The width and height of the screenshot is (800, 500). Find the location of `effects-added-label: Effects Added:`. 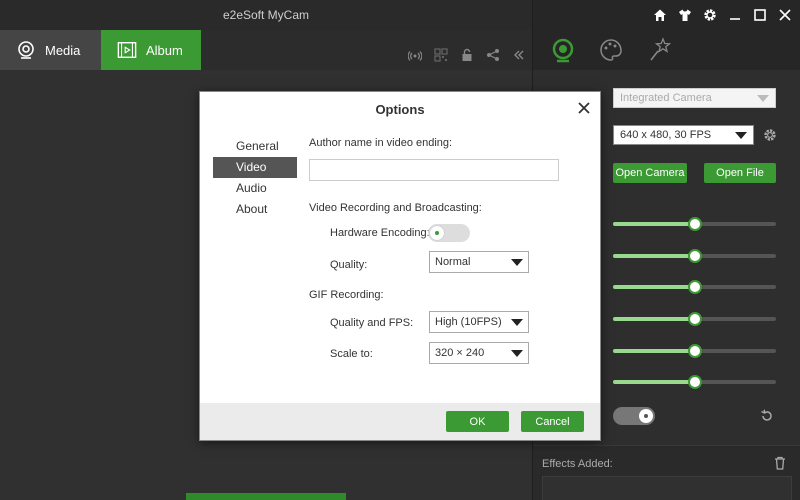

effects-added-label: Effects Added: is located at coordinates (577, 464).